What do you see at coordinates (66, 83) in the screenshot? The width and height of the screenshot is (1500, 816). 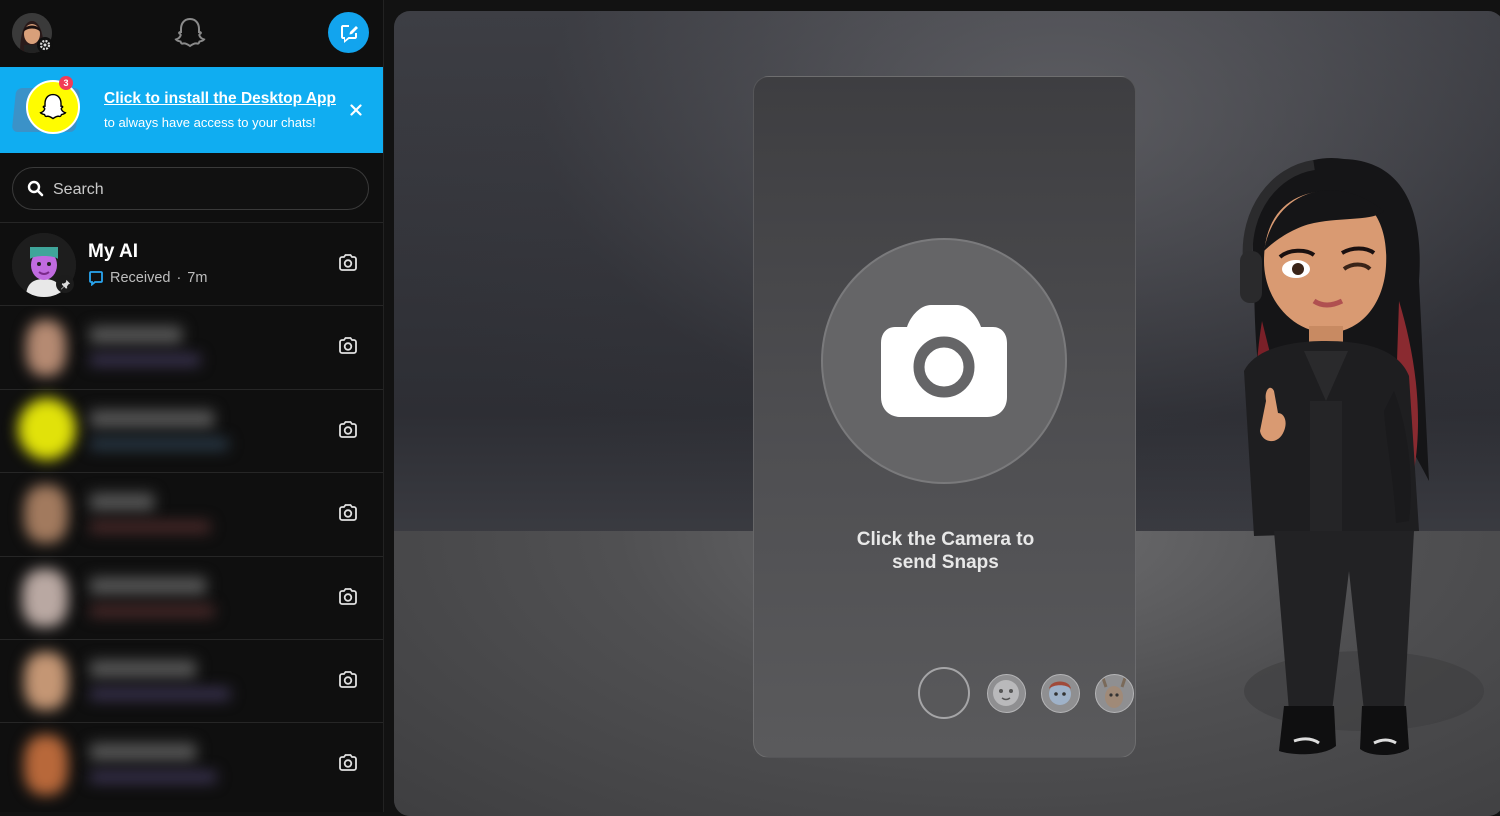 I see `notification-badge: 3` at bounding box center [66, 83].